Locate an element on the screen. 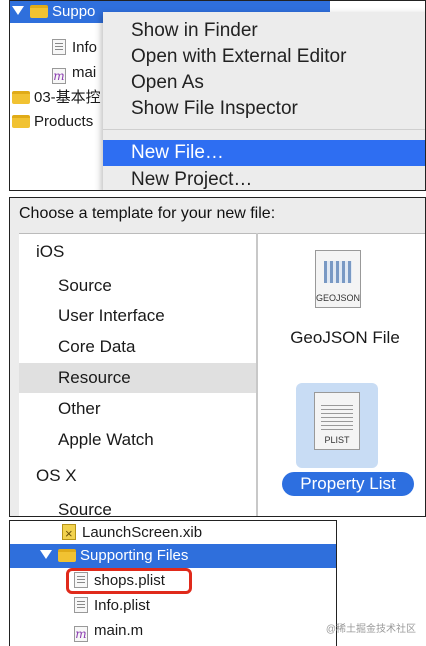  menu-item-open-as: Open As is located at coordinates (264, 83).